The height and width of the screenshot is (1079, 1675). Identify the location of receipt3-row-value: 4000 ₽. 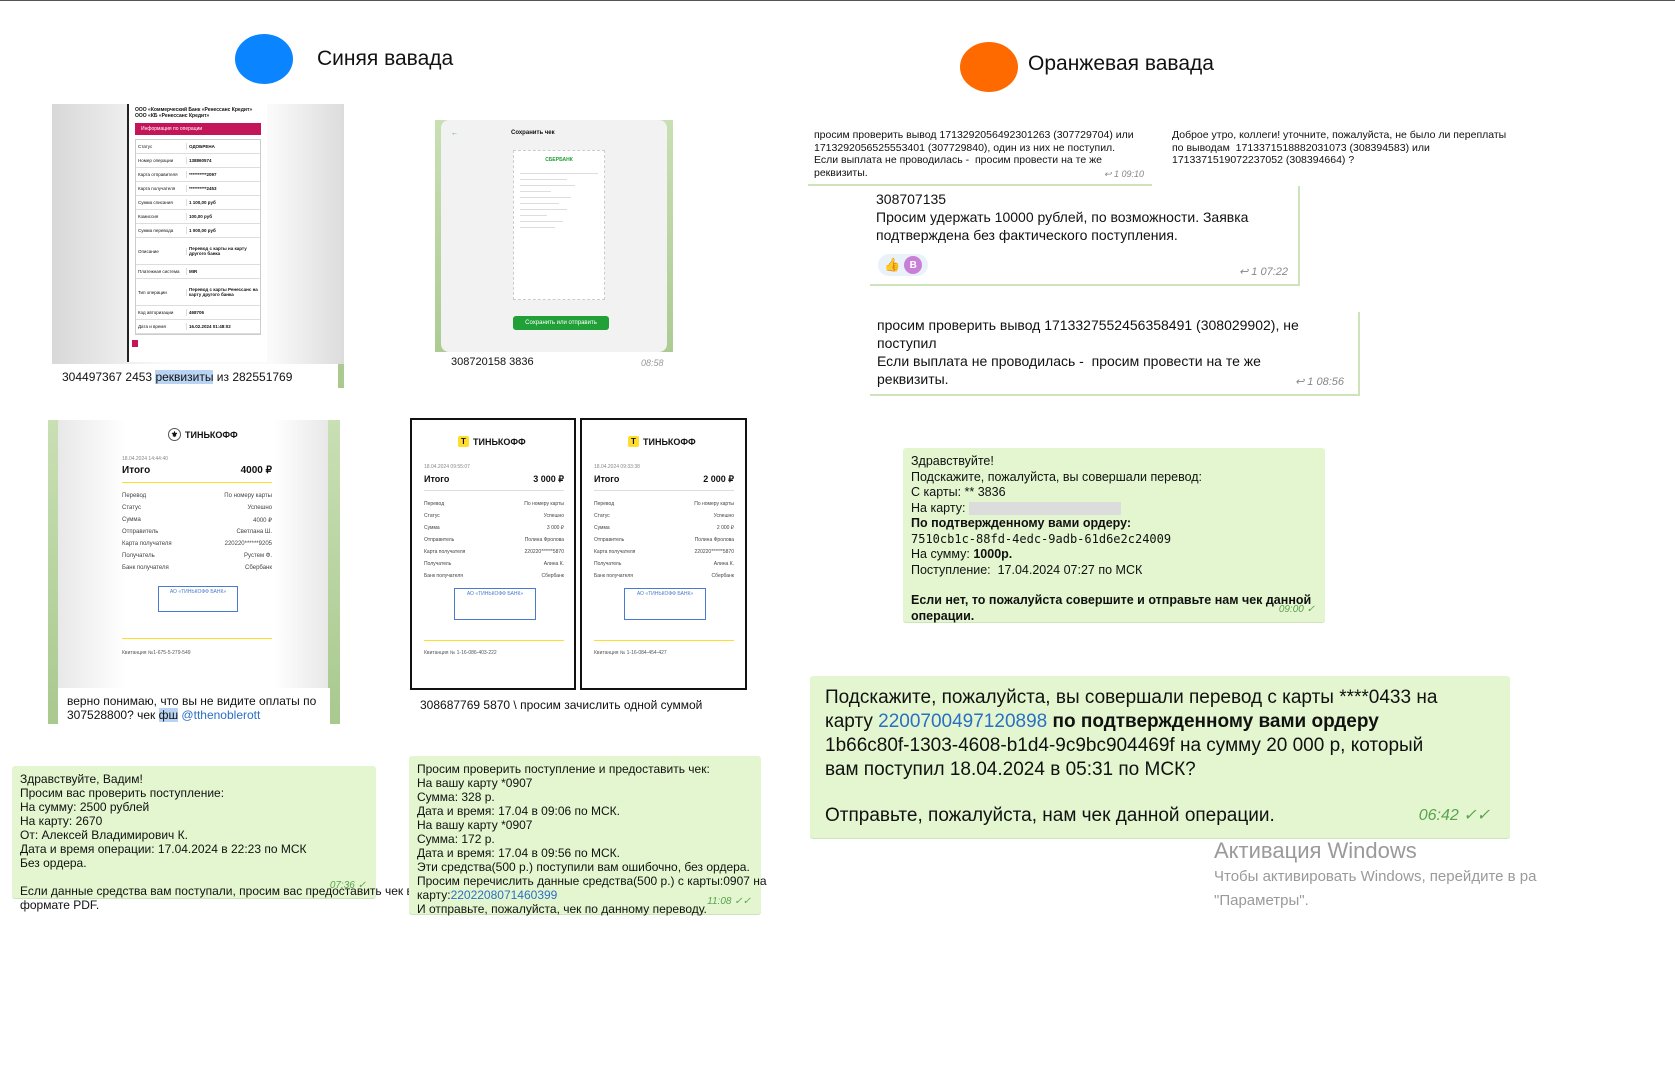
(262, 520).